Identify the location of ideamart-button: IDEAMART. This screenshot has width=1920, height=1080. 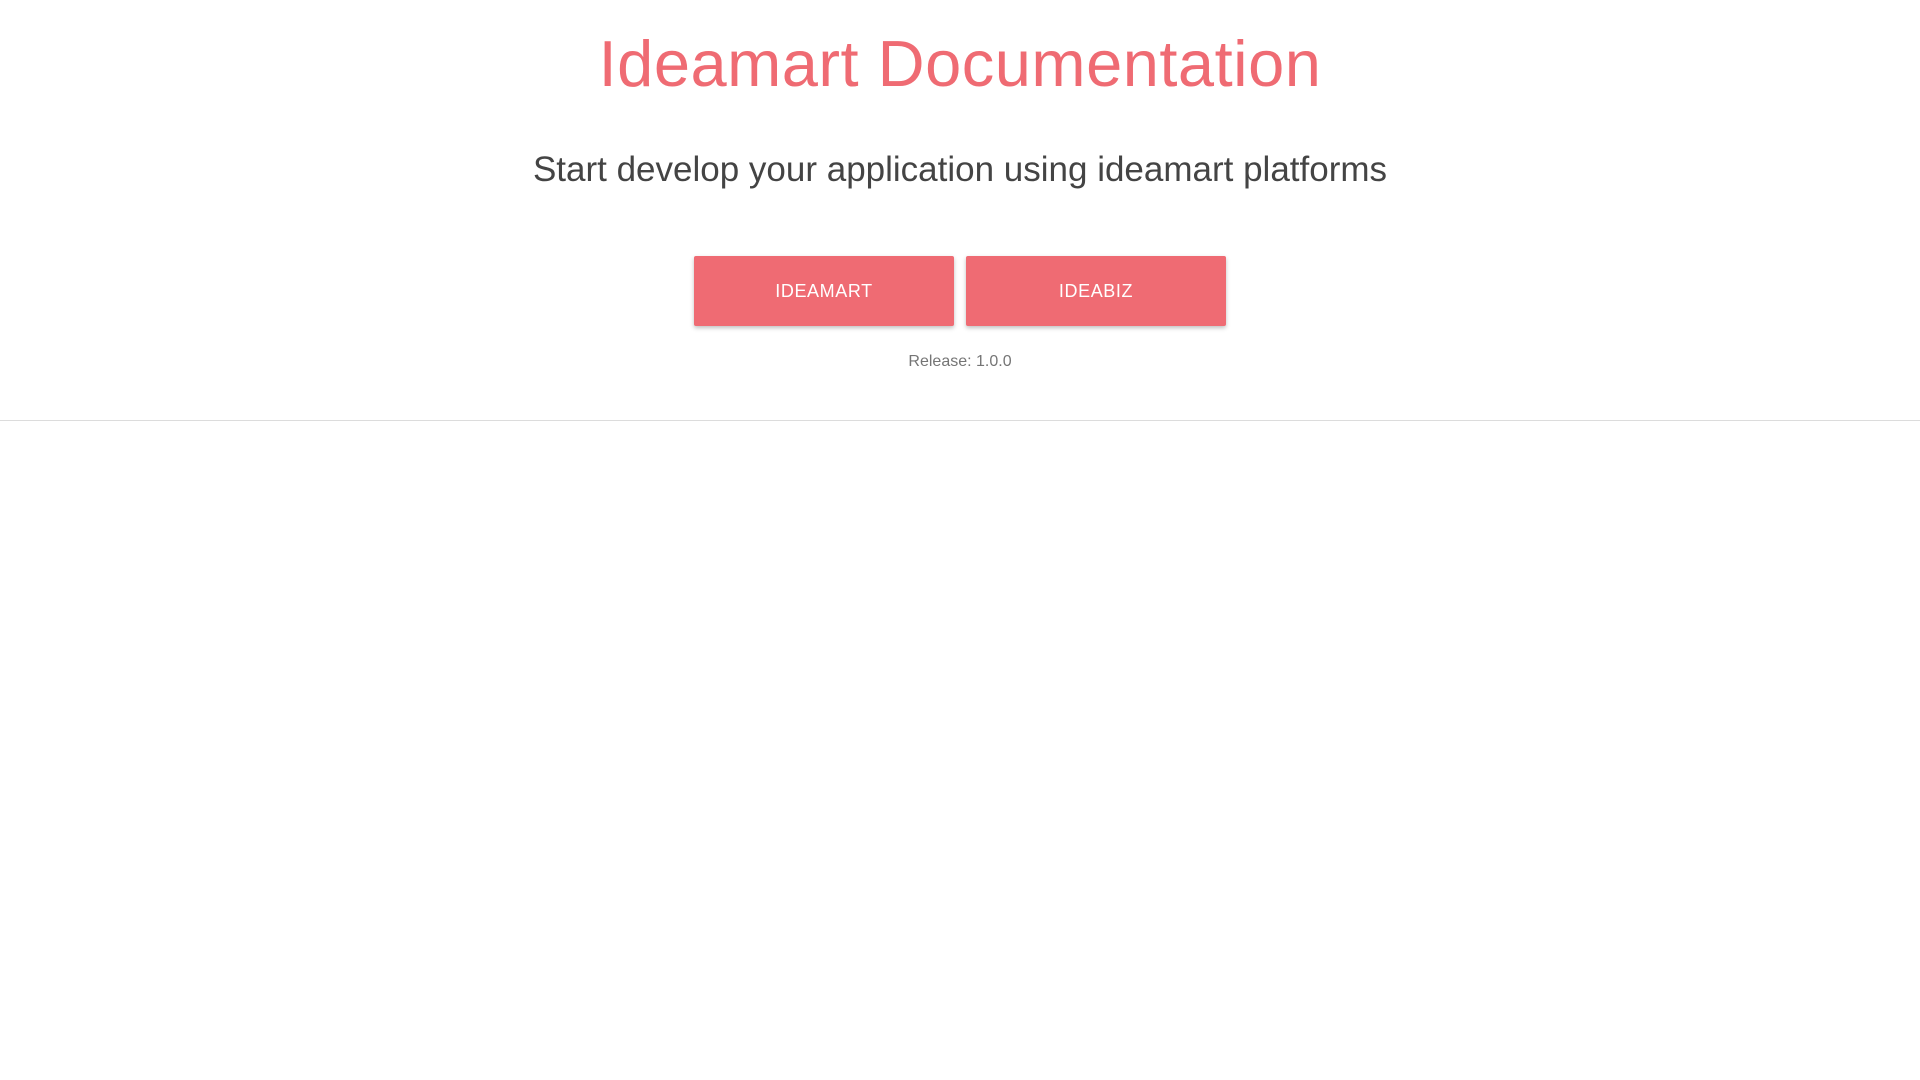
(824, 291).